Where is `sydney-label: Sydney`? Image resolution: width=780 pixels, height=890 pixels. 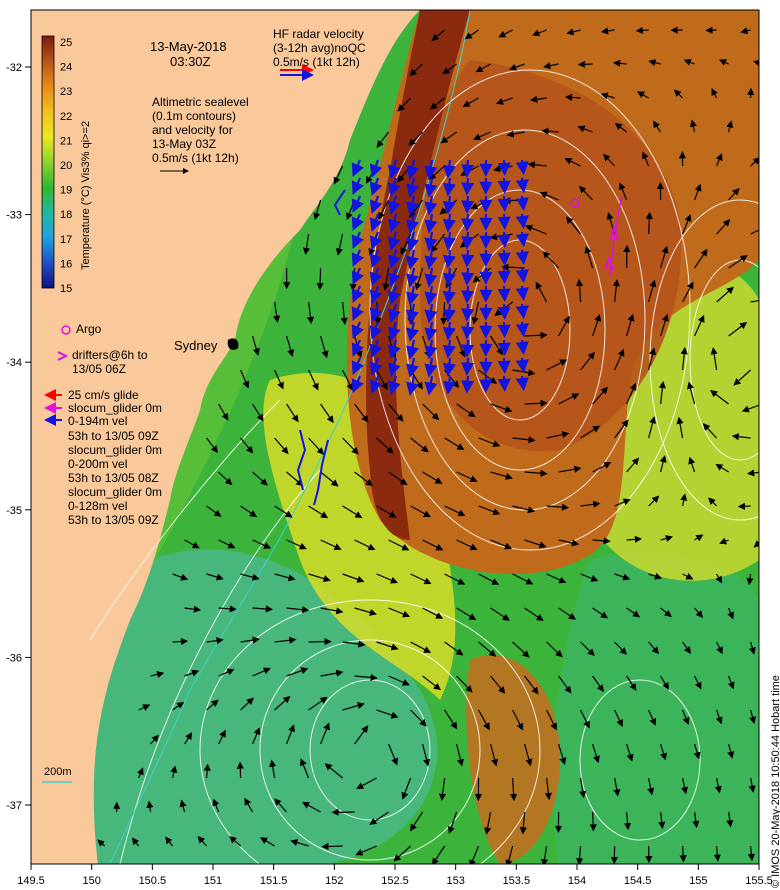 sydney-label: Sydney is located at coordinates (196, 345).